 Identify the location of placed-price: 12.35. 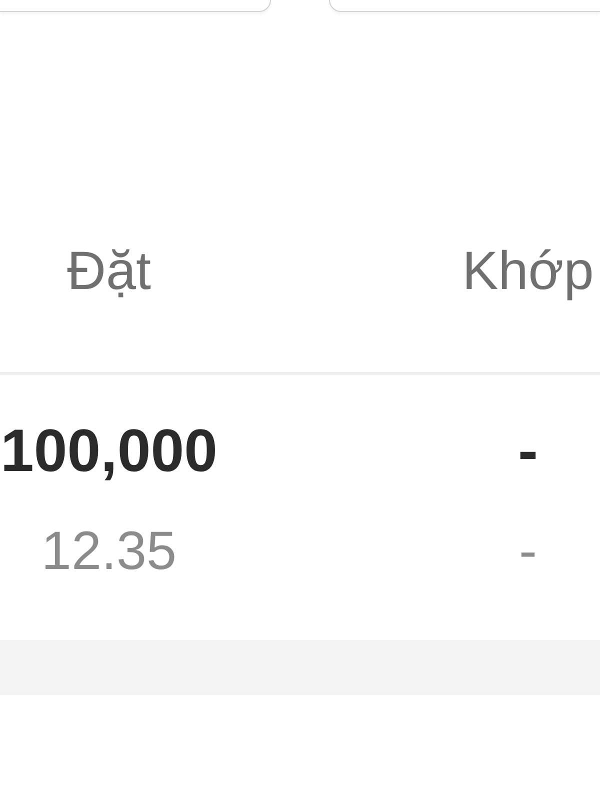
(109, 551).